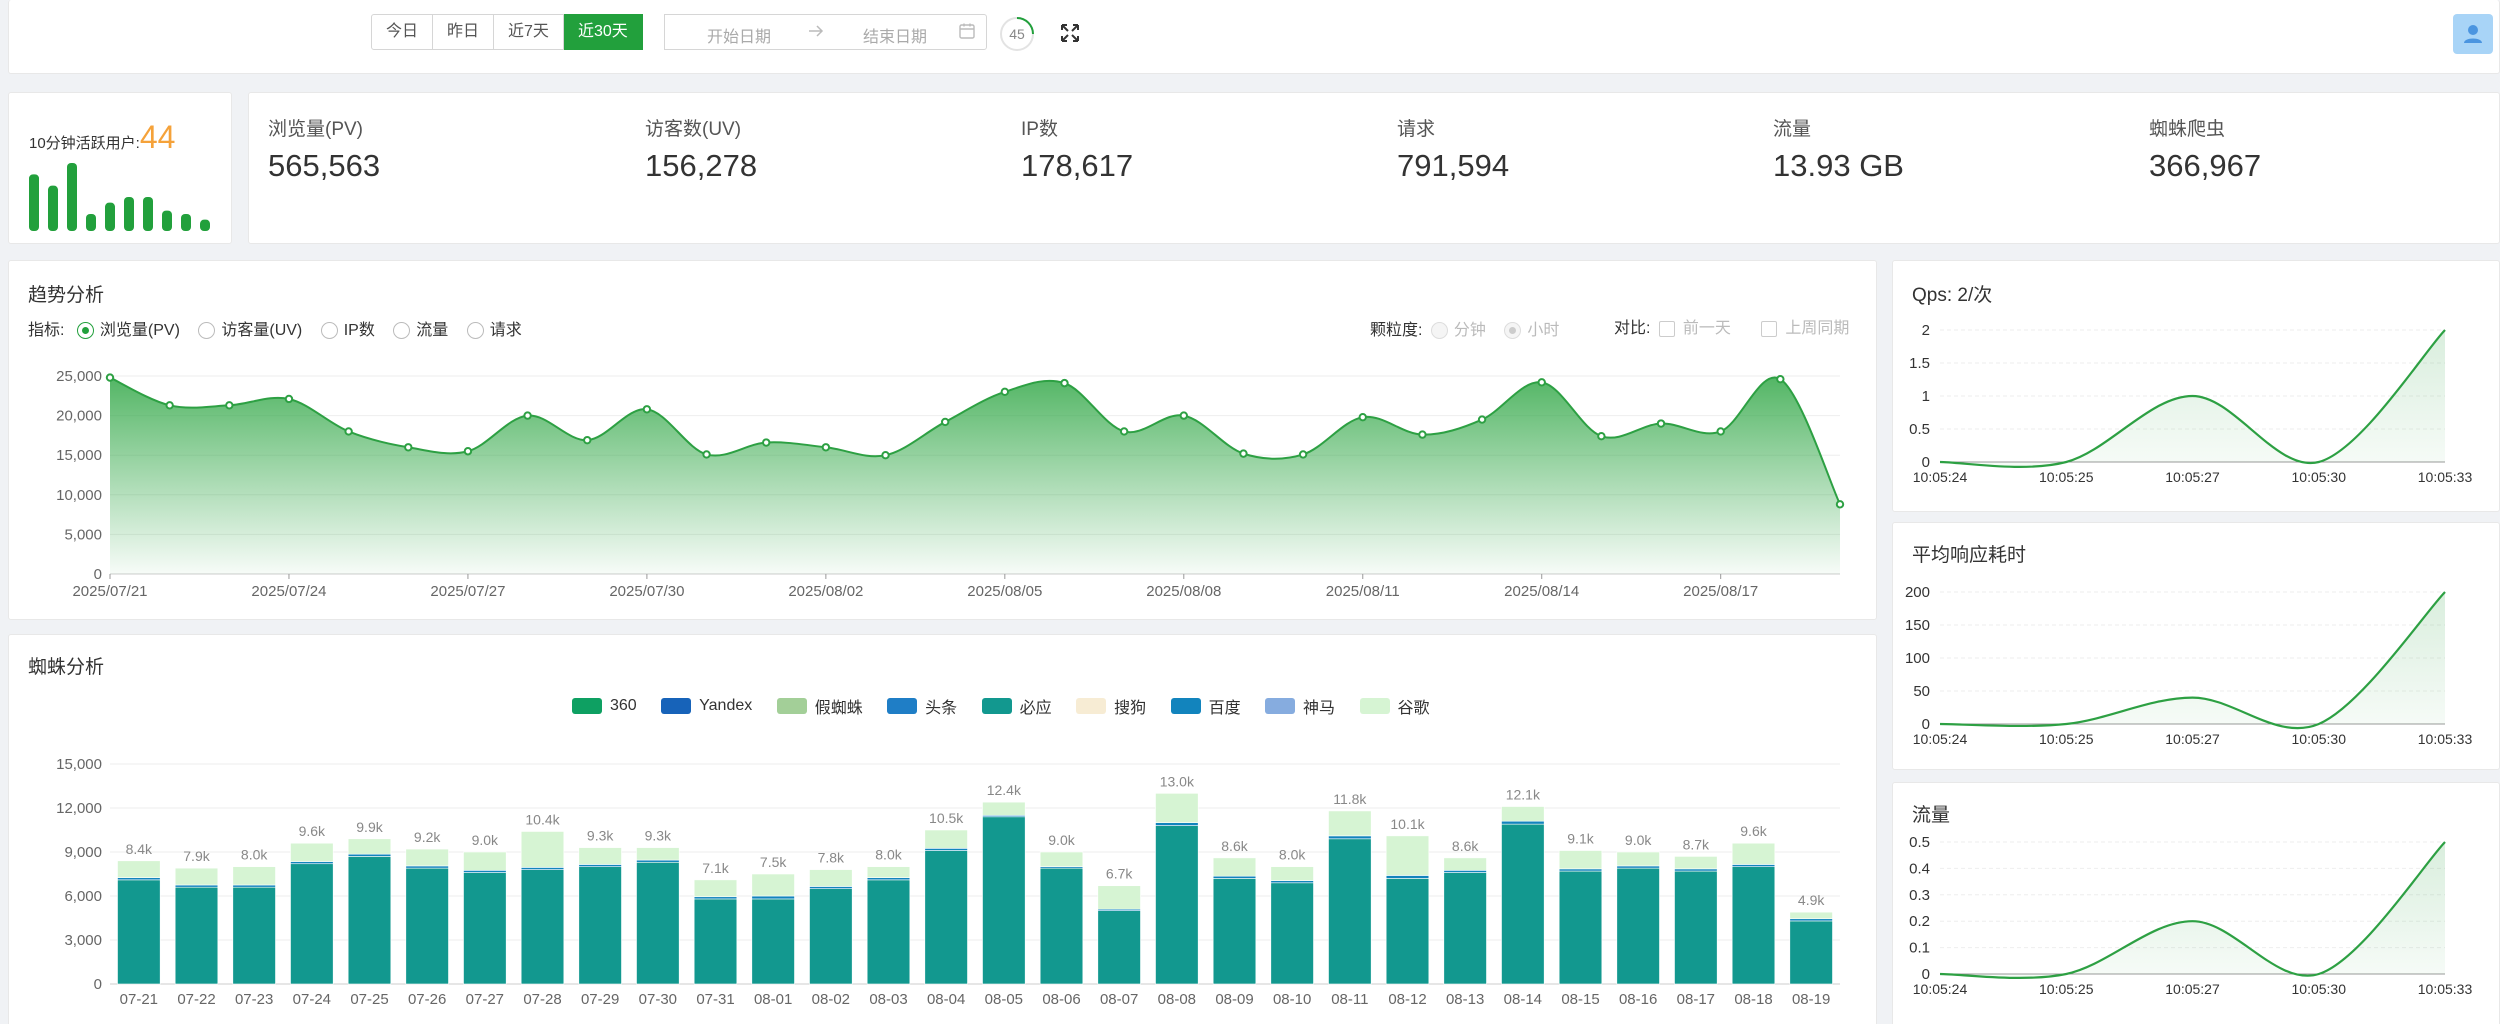 The height and width of the screenshot is (1024, 2500). What do you see at coordinates (831, 858) in the screenshot?
I see `spider-total-label: 7.8k` at bounding box center [831, 858].